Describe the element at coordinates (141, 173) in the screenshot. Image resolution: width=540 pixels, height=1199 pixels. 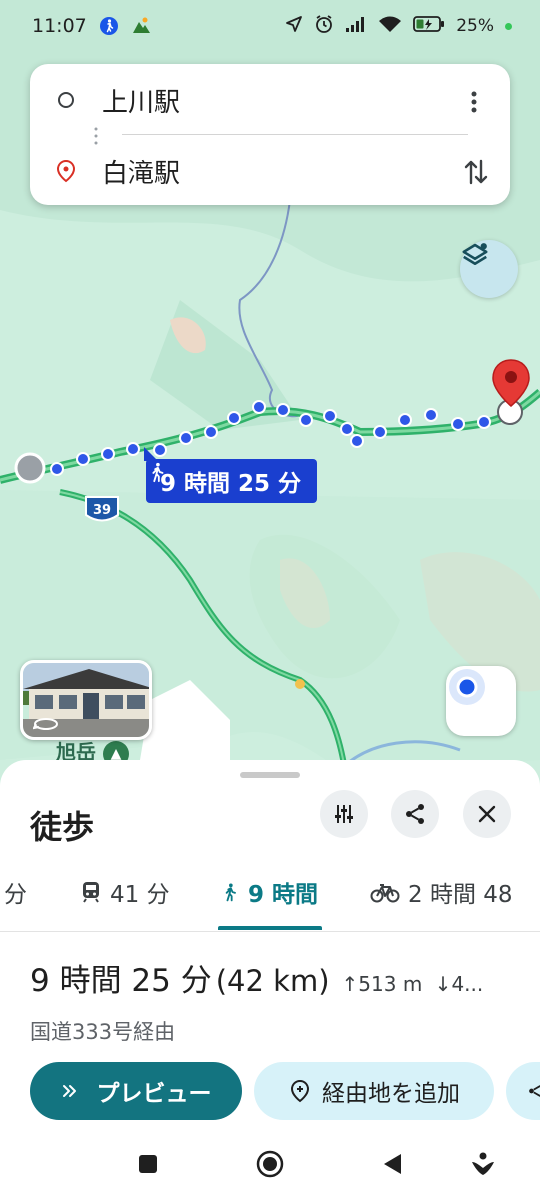
I see `destination-text: 白滝駅` at that location.